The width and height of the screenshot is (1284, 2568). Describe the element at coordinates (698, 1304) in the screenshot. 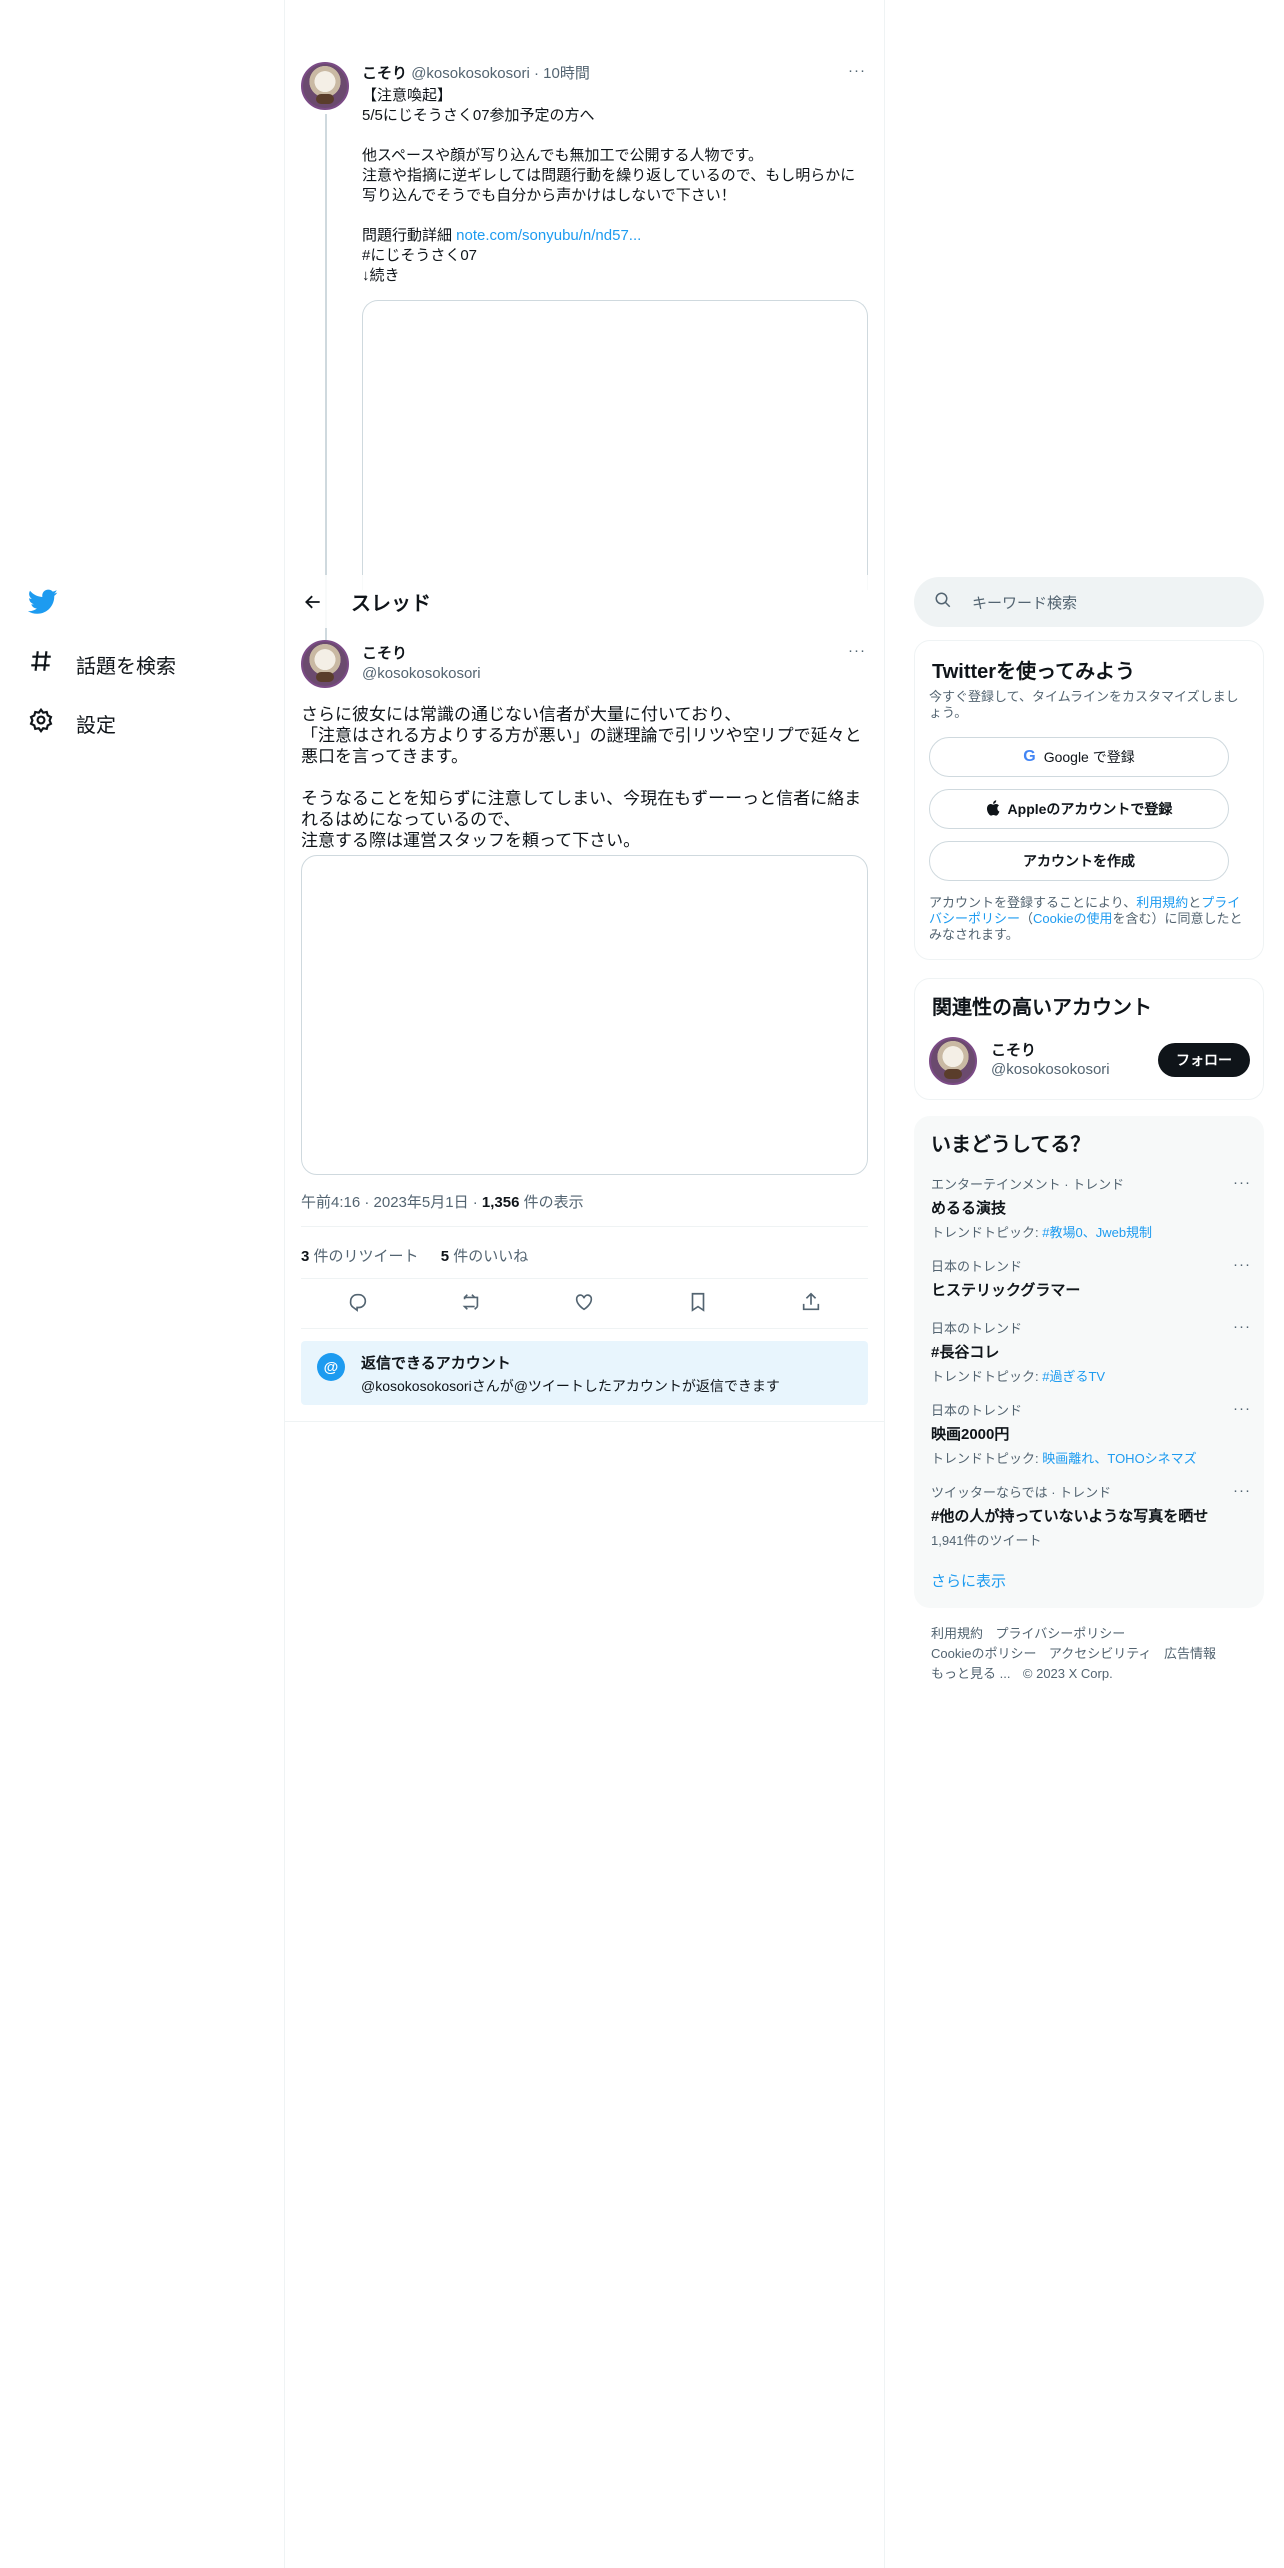

I see `bookmark-icon` at that location.